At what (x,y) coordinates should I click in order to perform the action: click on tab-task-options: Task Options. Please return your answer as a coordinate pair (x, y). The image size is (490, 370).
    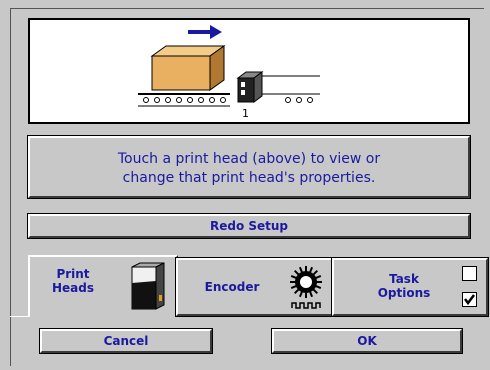
    Looking at the image, I should click on (410, 287).